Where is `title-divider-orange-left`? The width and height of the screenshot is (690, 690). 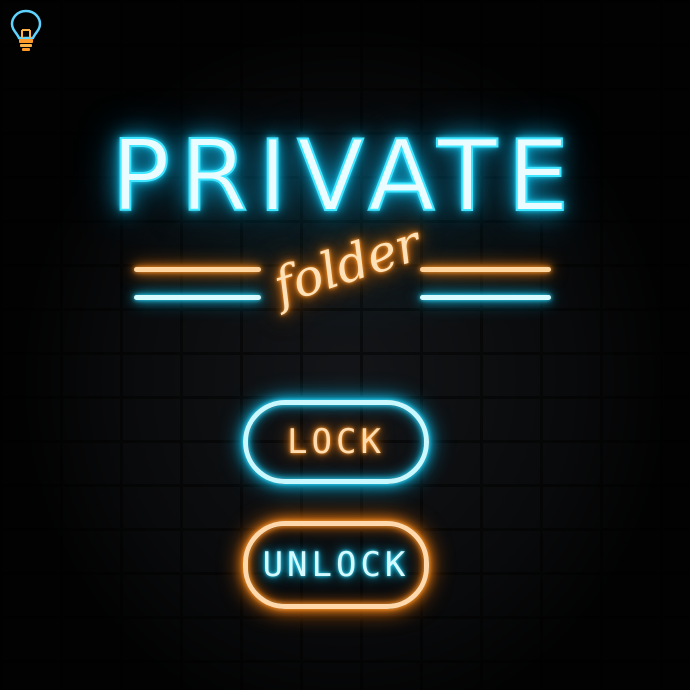
title-divider-orange-left is located at coordinates (197, 269).